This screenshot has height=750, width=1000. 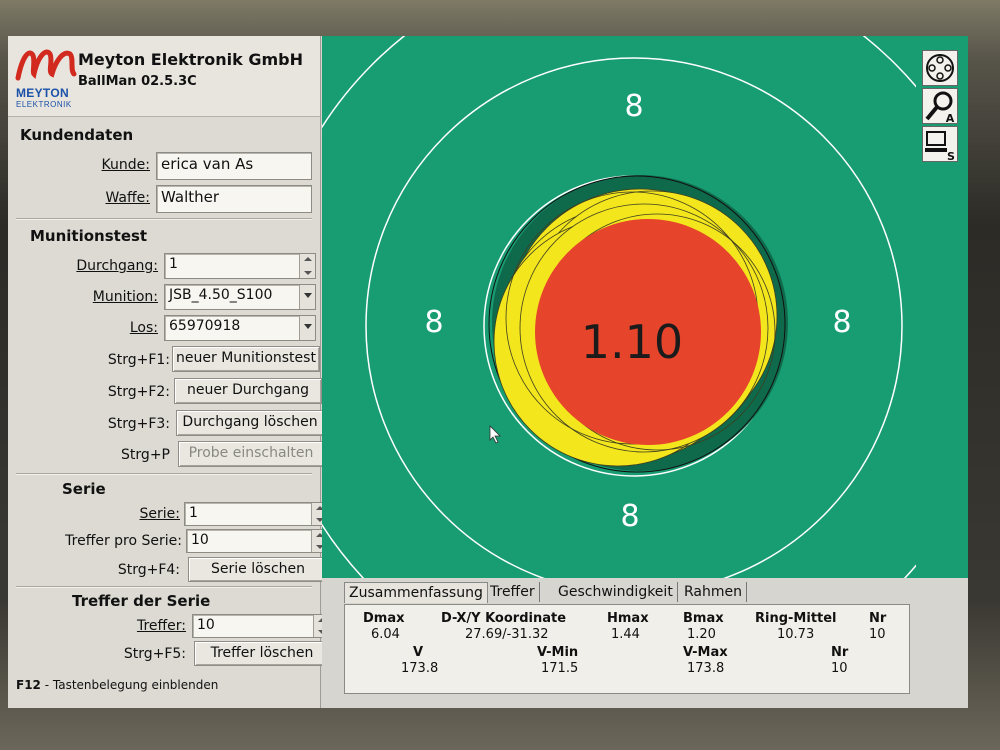 I want to click on serie-label-text: Serie:, so click(x=159, y=514).